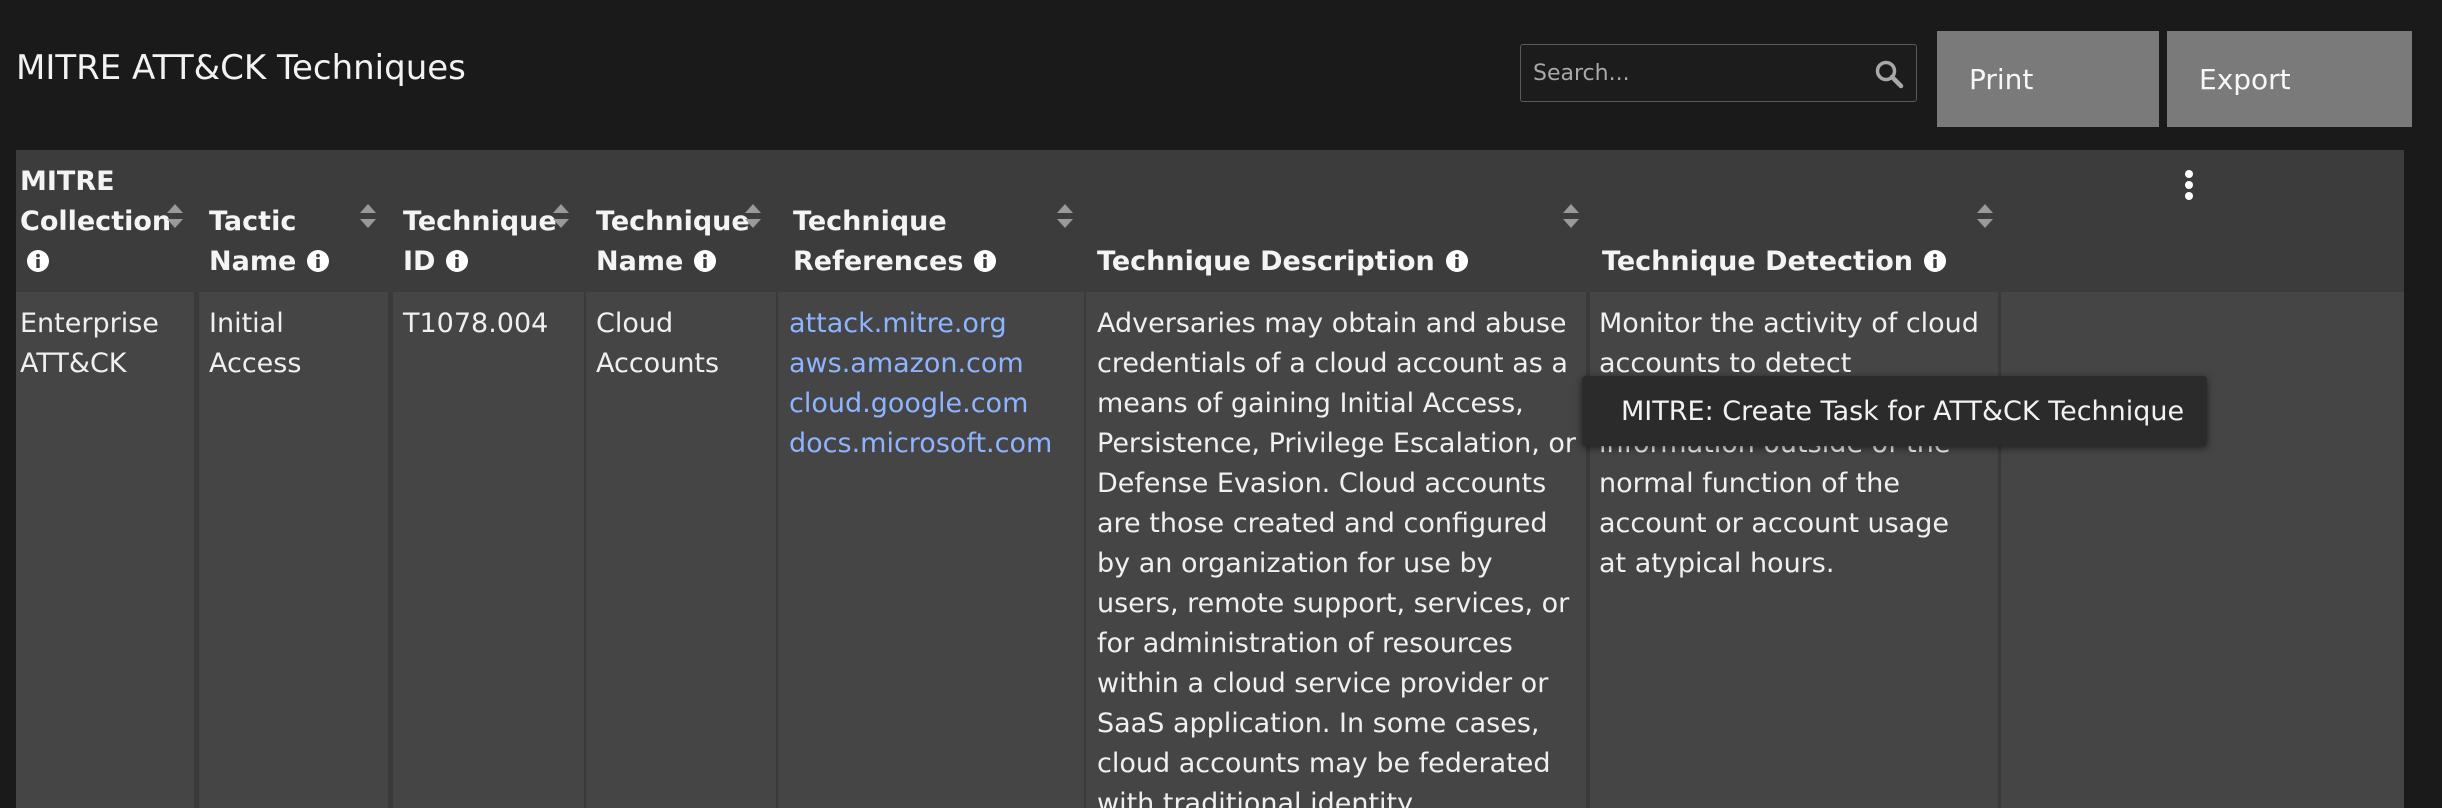 This screenshot has width=2442, height=808. Describe the element at coordinates (934, 364) in the screenshot. I see `reference-link: aws.amazon.com` at that location.